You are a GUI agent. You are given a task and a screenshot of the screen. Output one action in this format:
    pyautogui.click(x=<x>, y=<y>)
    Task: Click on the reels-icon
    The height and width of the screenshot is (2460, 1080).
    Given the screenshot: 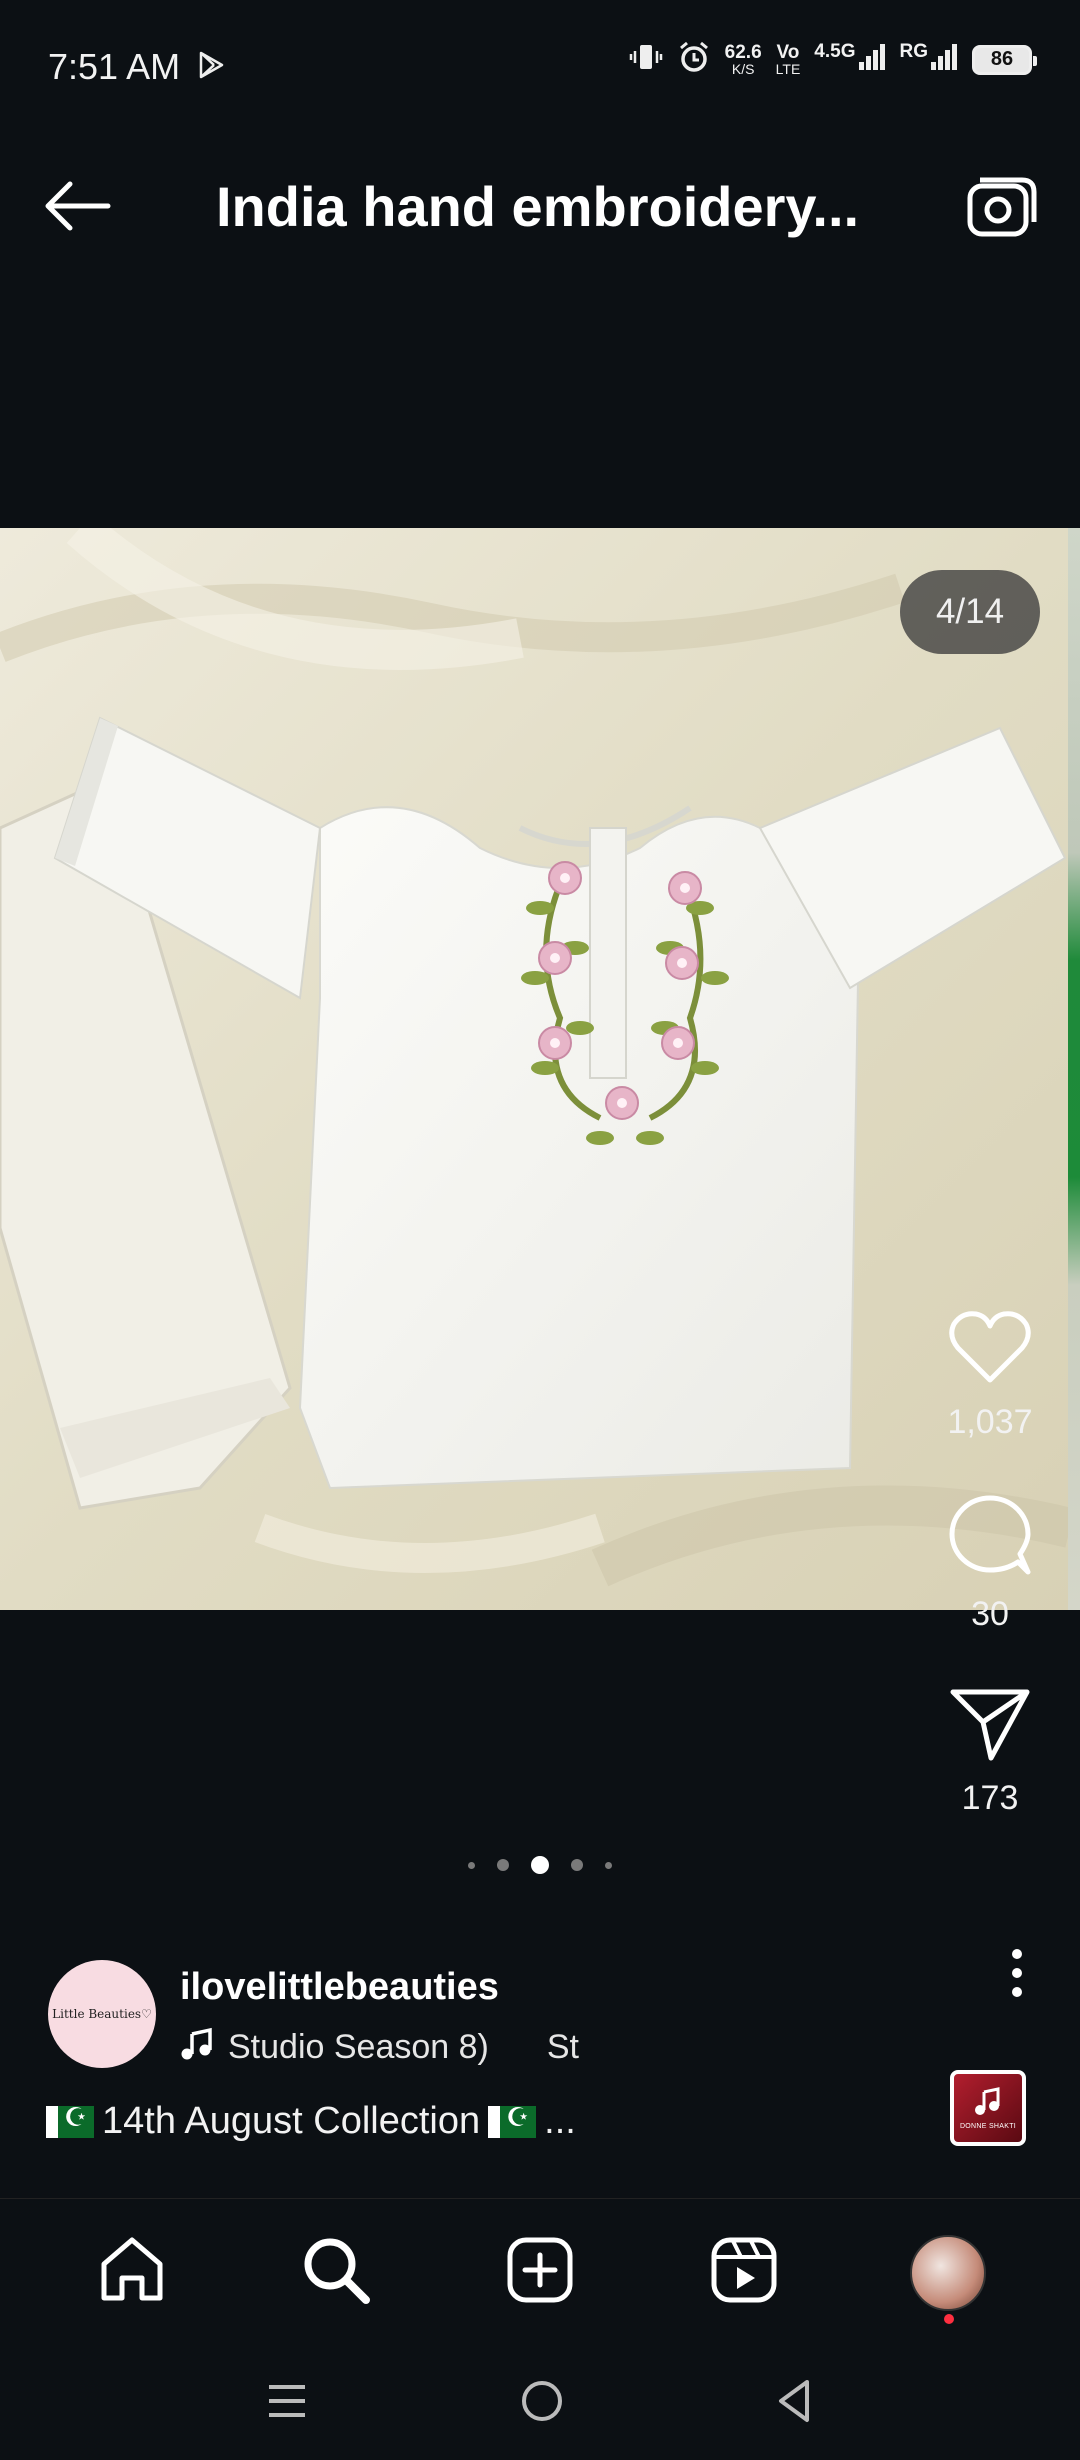 What is the action you would take?
    pyautogui.click(x=744, y=2272)
    